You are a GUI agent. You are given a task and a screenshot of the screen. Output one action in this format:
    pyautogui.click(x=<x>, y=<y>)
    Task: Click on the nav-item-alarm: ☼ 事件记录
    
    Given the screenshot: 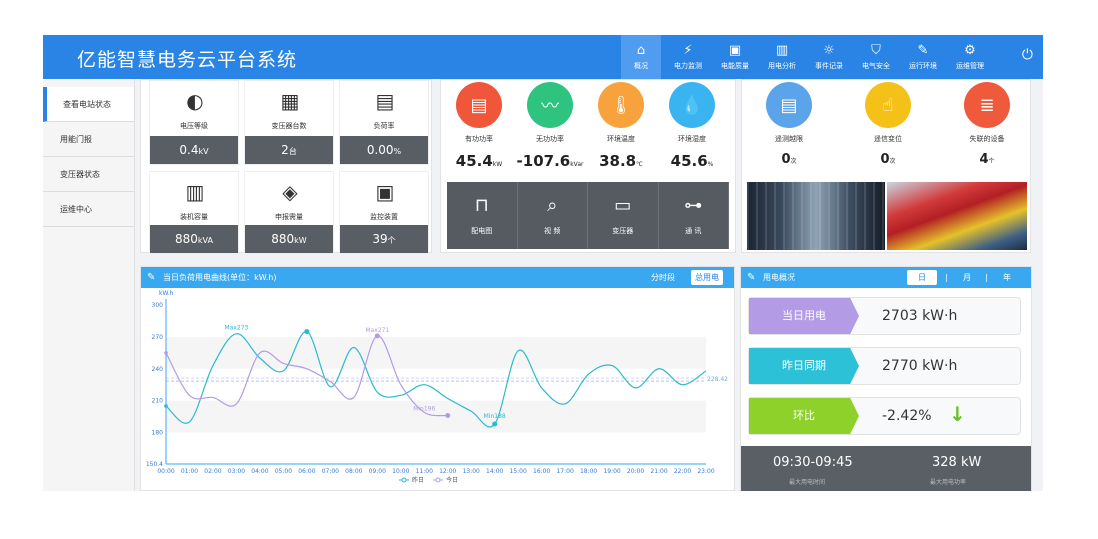 What is the action you would take?
    pyautogui.click(x=829, y=57)
    